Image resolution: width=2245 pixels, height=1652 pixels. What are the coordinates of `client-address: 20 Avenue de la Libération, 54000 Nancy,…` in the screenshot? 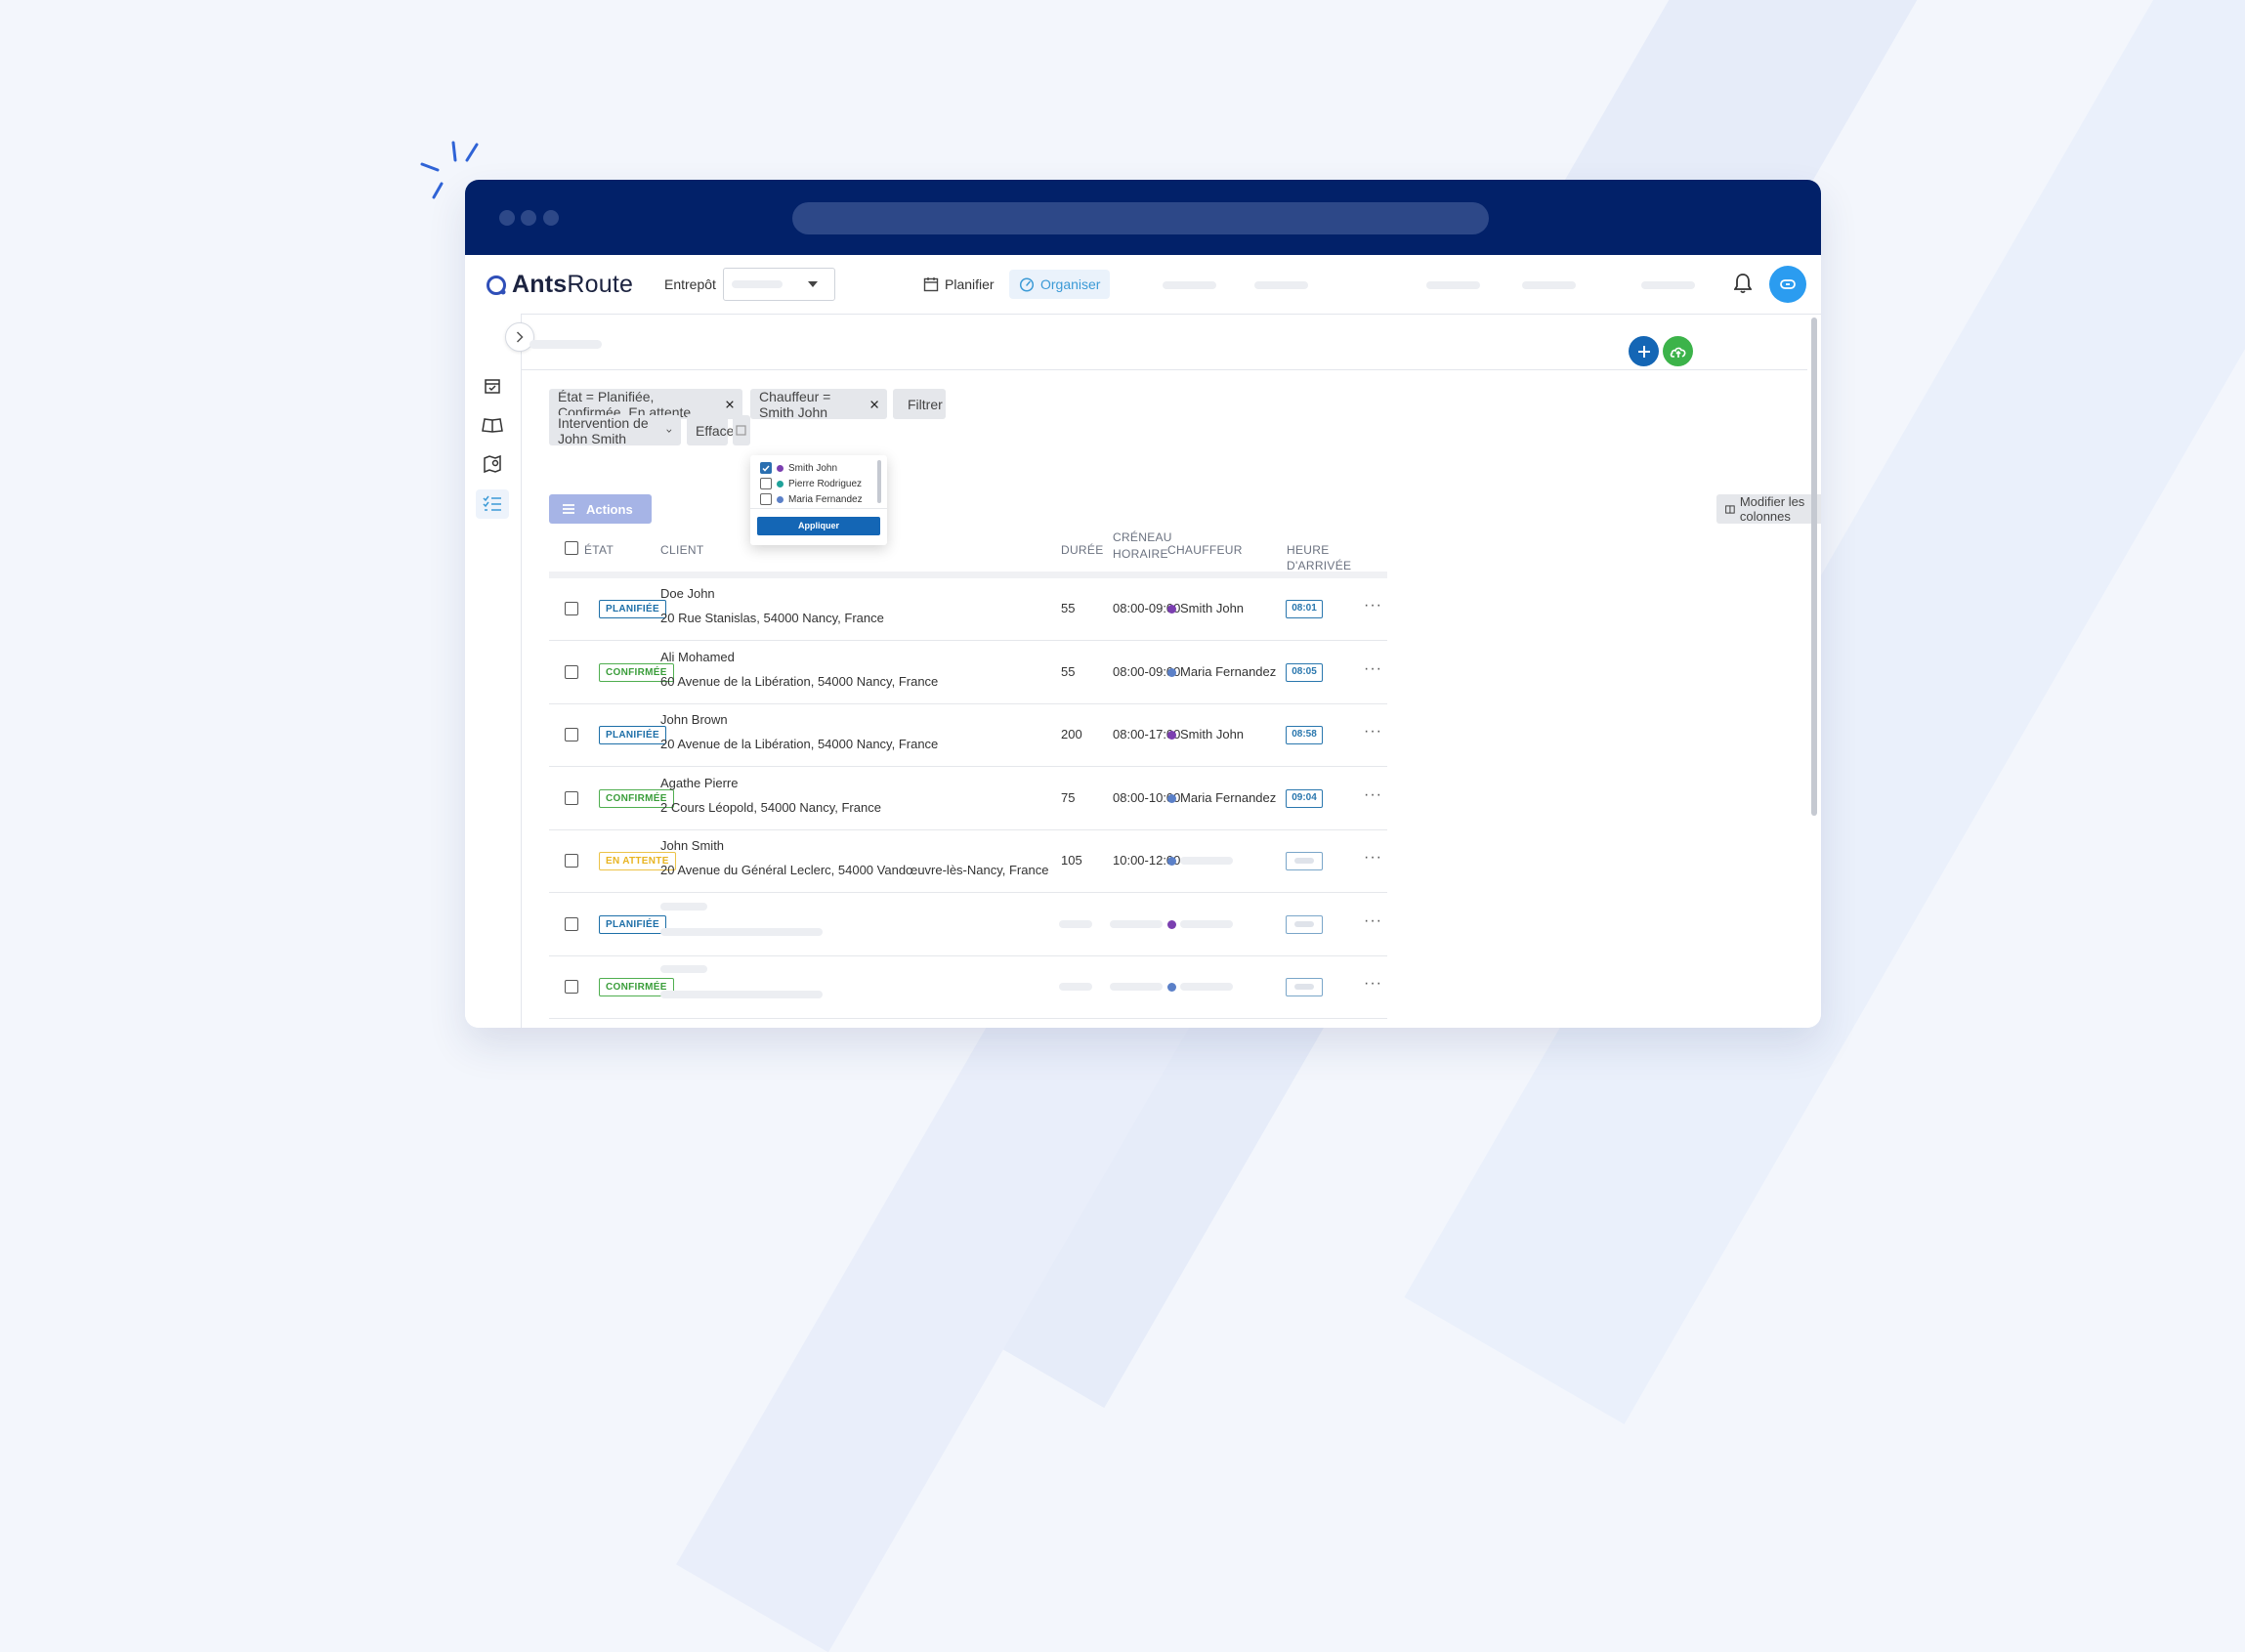 It's located at (799, 744).